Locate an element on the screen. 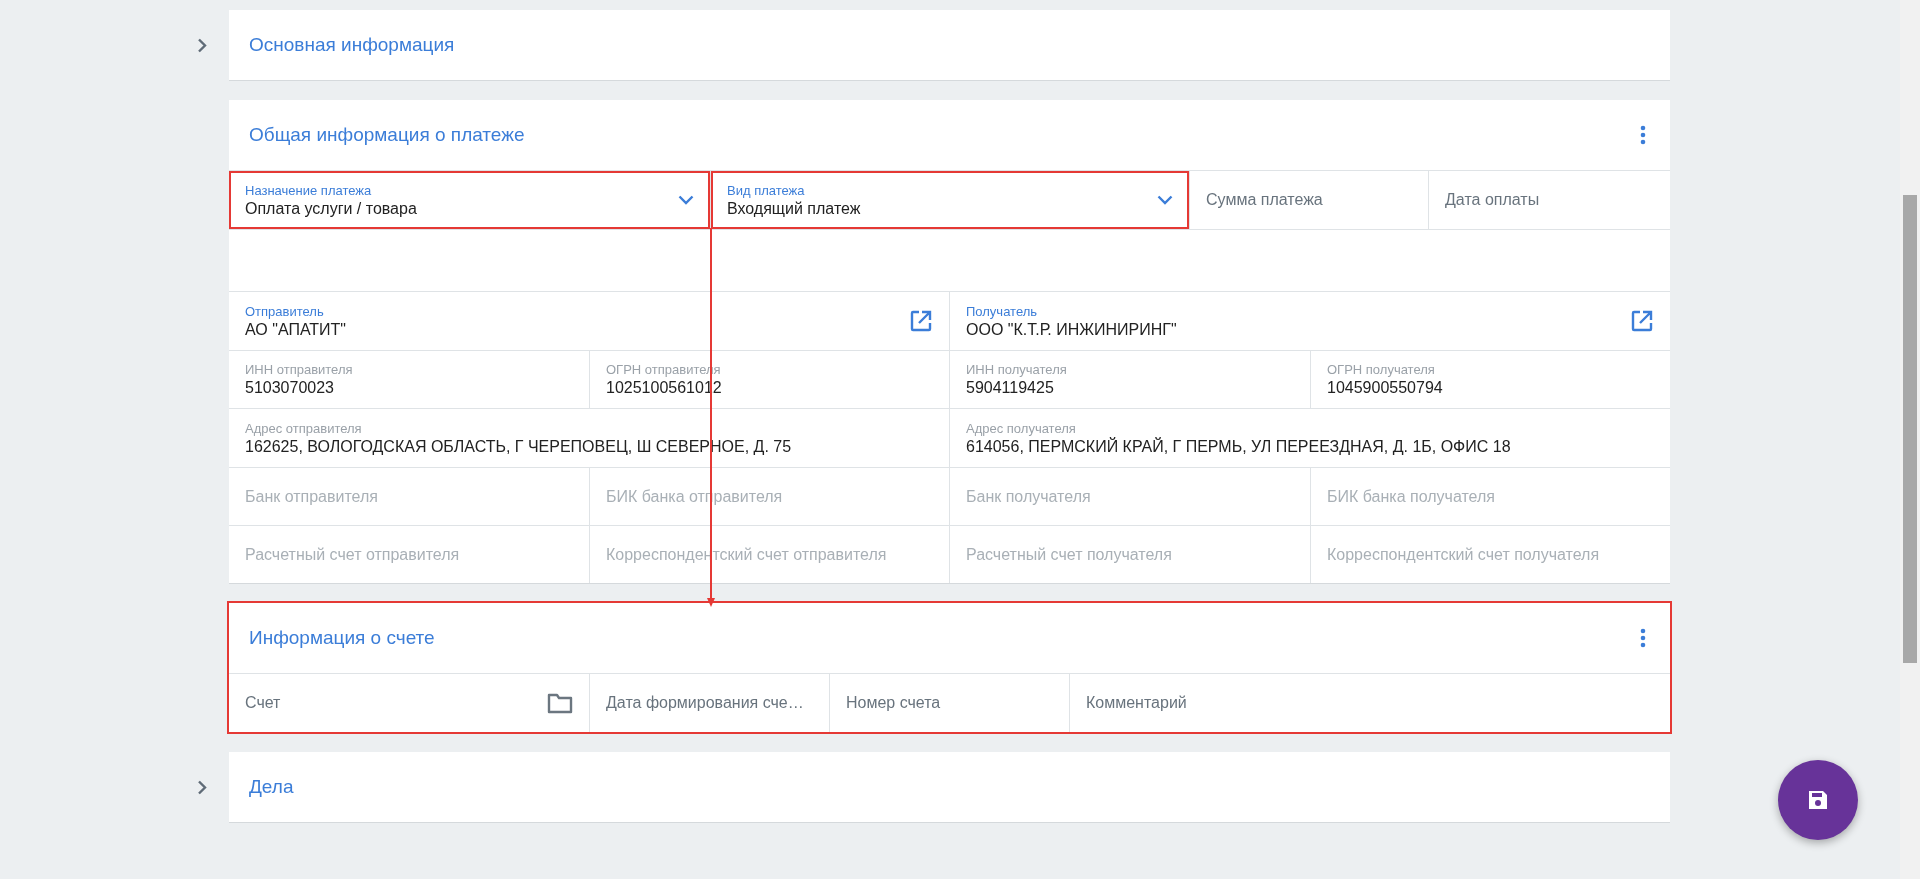  input-field: Комментарий is located at coordinates (1369, 703).